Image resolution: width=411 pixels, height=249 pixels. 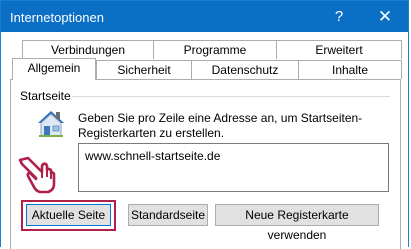 I want to click on section-divider, so click(x=231, y=96).